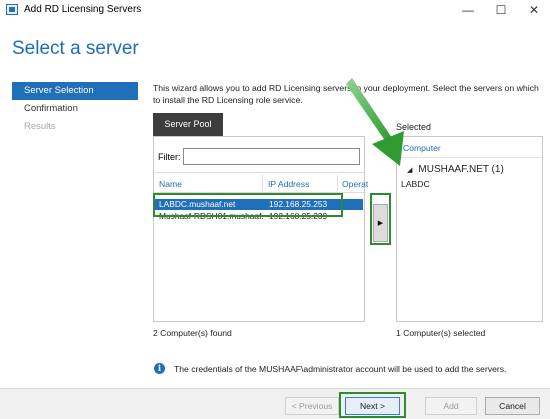 The width and height of the screenshot is (550, 419). What do you see at coordinates (75, 48) in the screenshot?
I see `page-title: Select a server` at bounding box center [75, 48].